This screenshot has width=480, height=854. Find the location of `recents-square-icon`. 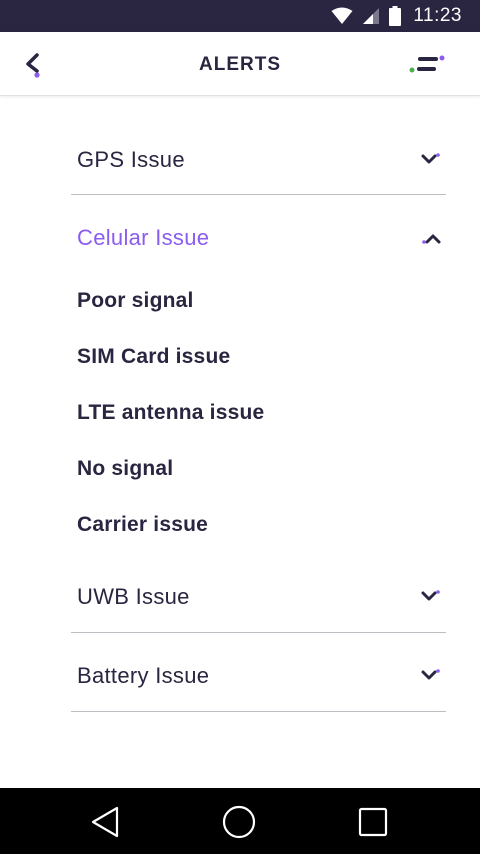

recents-square-icon is located at coordinates (373, 822).